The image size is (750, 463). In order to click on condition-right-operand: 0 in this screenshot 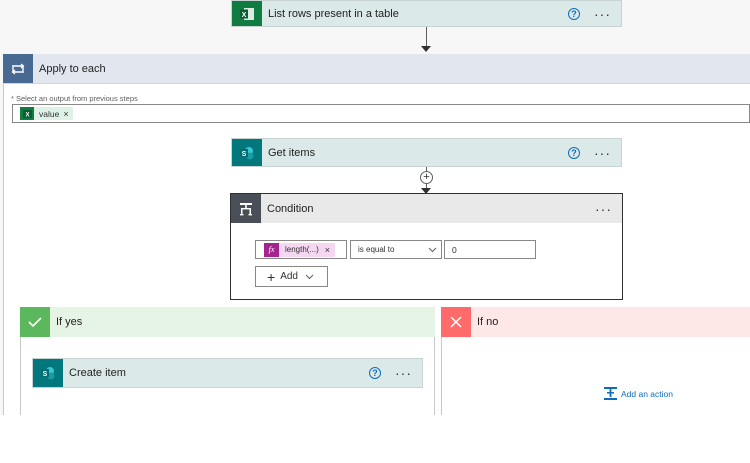, I will do `click(490, 249)`.